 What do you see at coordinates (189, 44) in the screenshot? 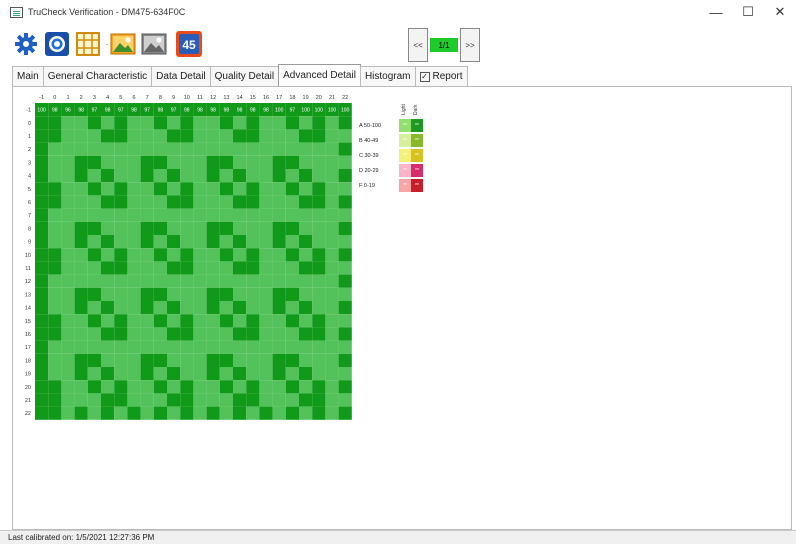
I see `calendar-button: 45` at bounding box center [189, 44].